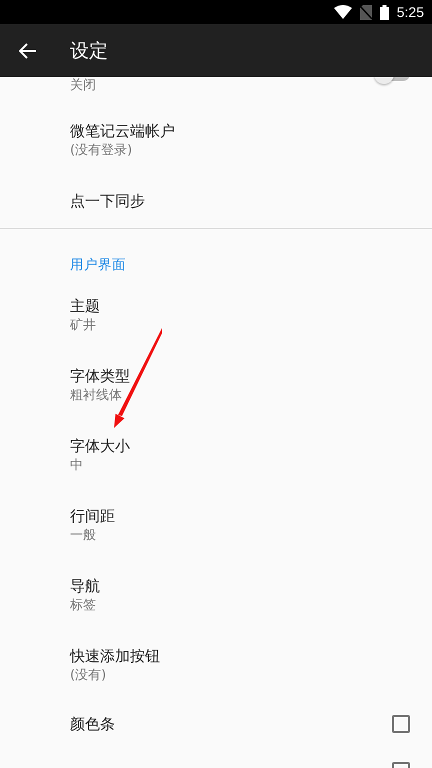 The width and height of the screenshot is (432, 768). What do you see at coordinates (93, 724) in the screenshot?
I see `item-title: 颜色条` at bounding box center [93, 724].